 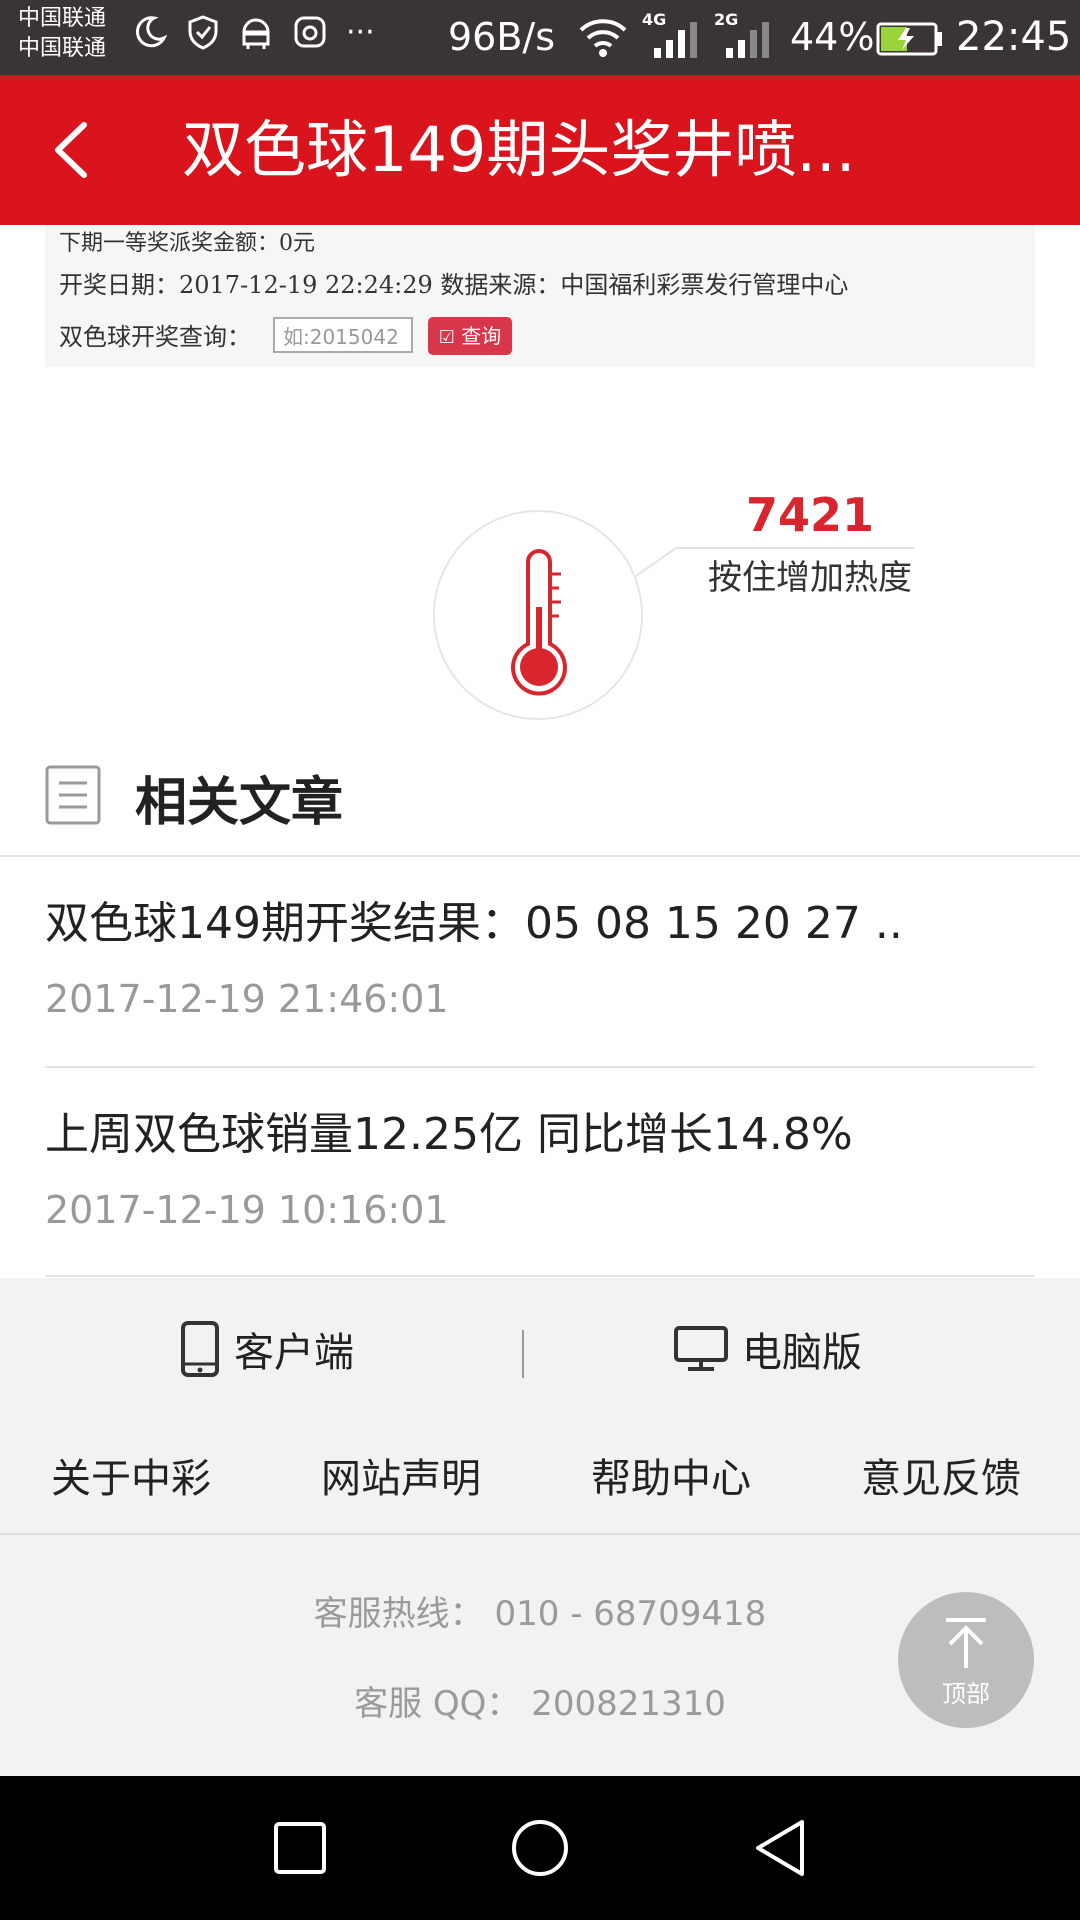 What do you see at coordinates (155, 337) in the screenshot?
I see `query-label: 双色球开奖查询：` at bounding box center [155, 337].